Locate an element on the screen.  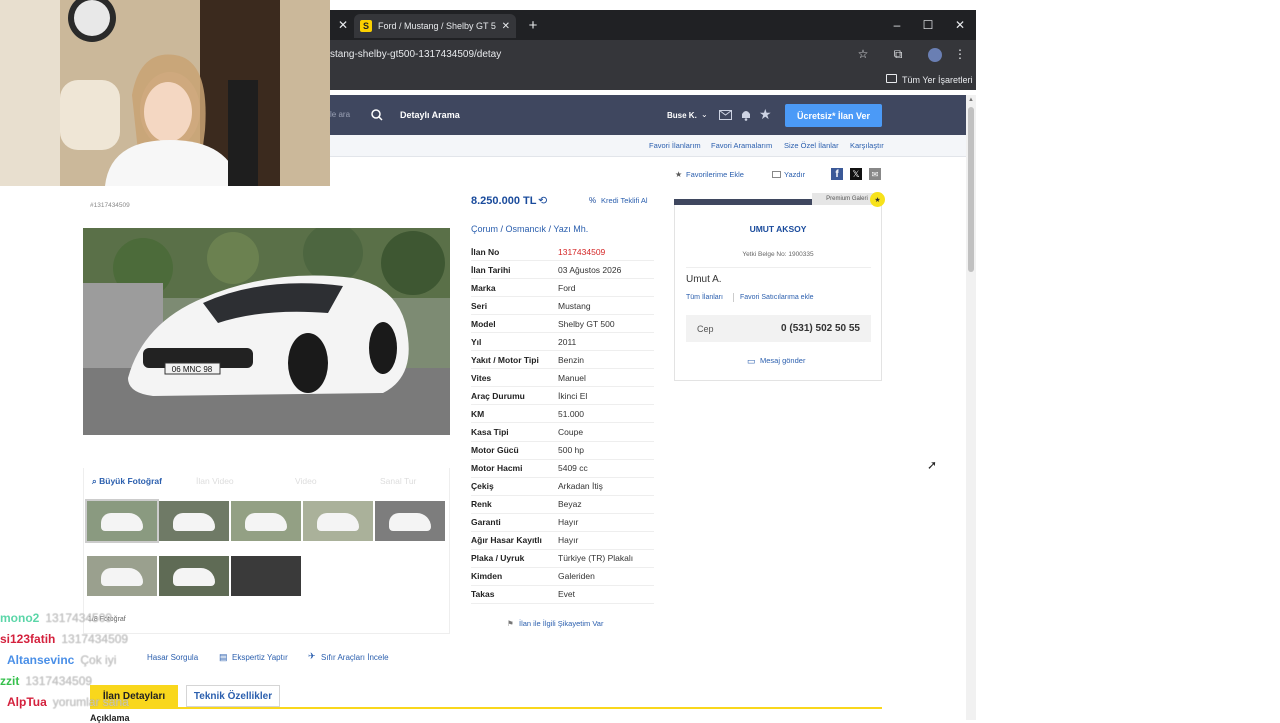
phone-box: Cep 0 (531) 502 50 55 is located at coordinates (778, 328).